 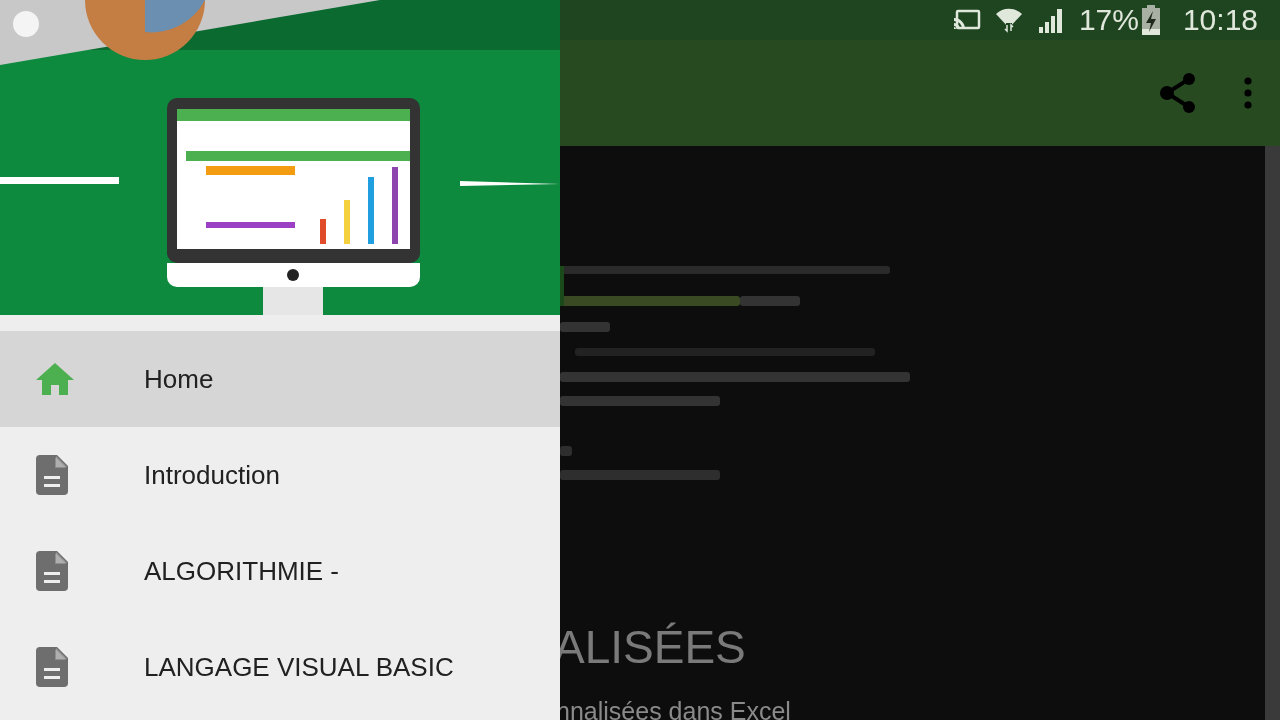 I want to click on more-options-button, so click(x=1248, y=93).